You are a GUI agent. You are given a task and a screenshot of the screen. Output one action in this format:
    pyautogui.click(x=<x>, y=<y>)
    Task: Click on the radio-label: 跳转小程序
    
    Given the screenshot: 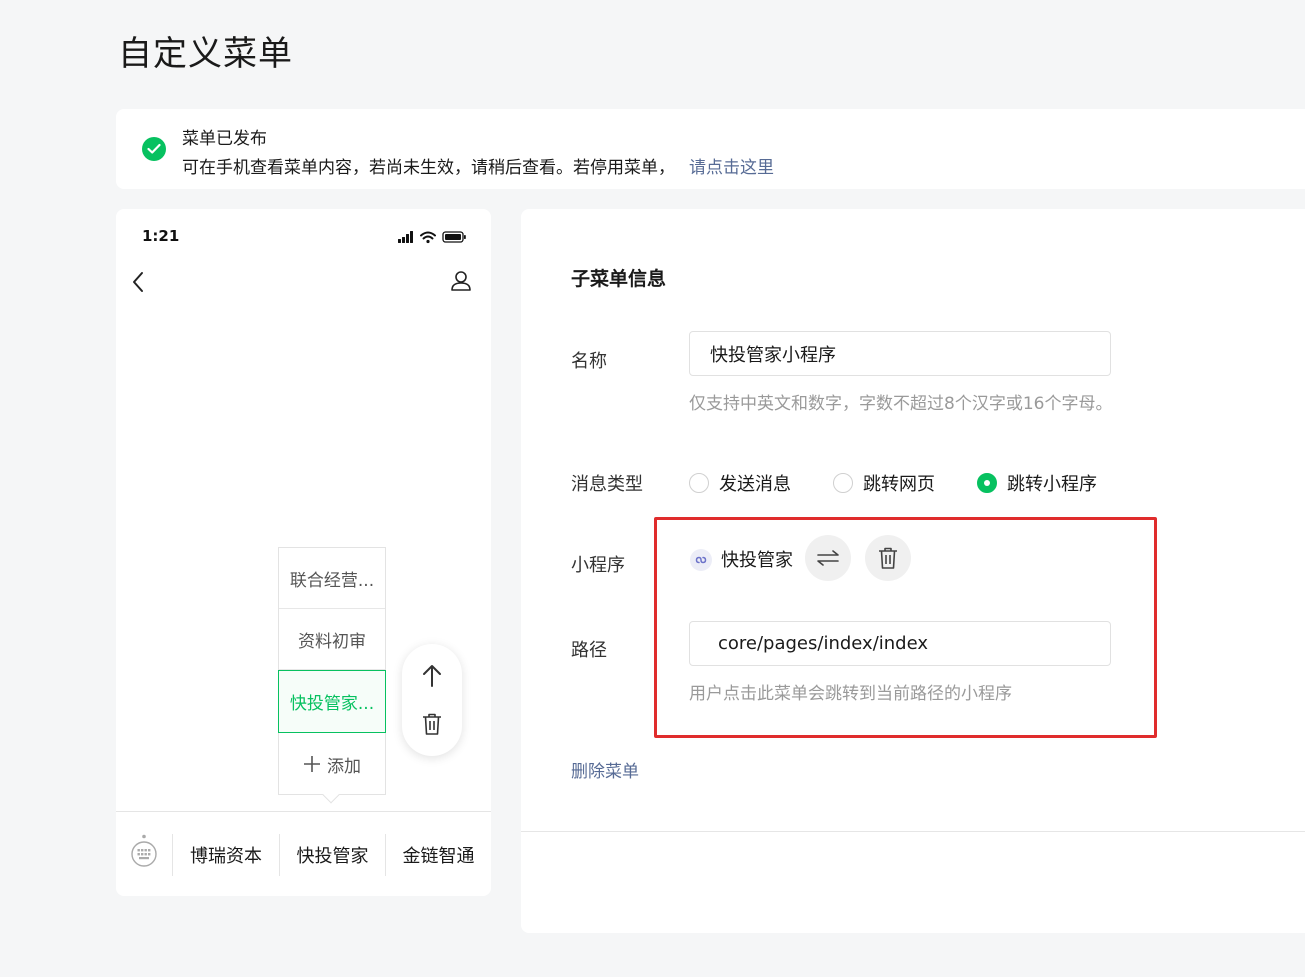 What is the action you would take?
    pyautogui.click(x=1052, y=484)
    